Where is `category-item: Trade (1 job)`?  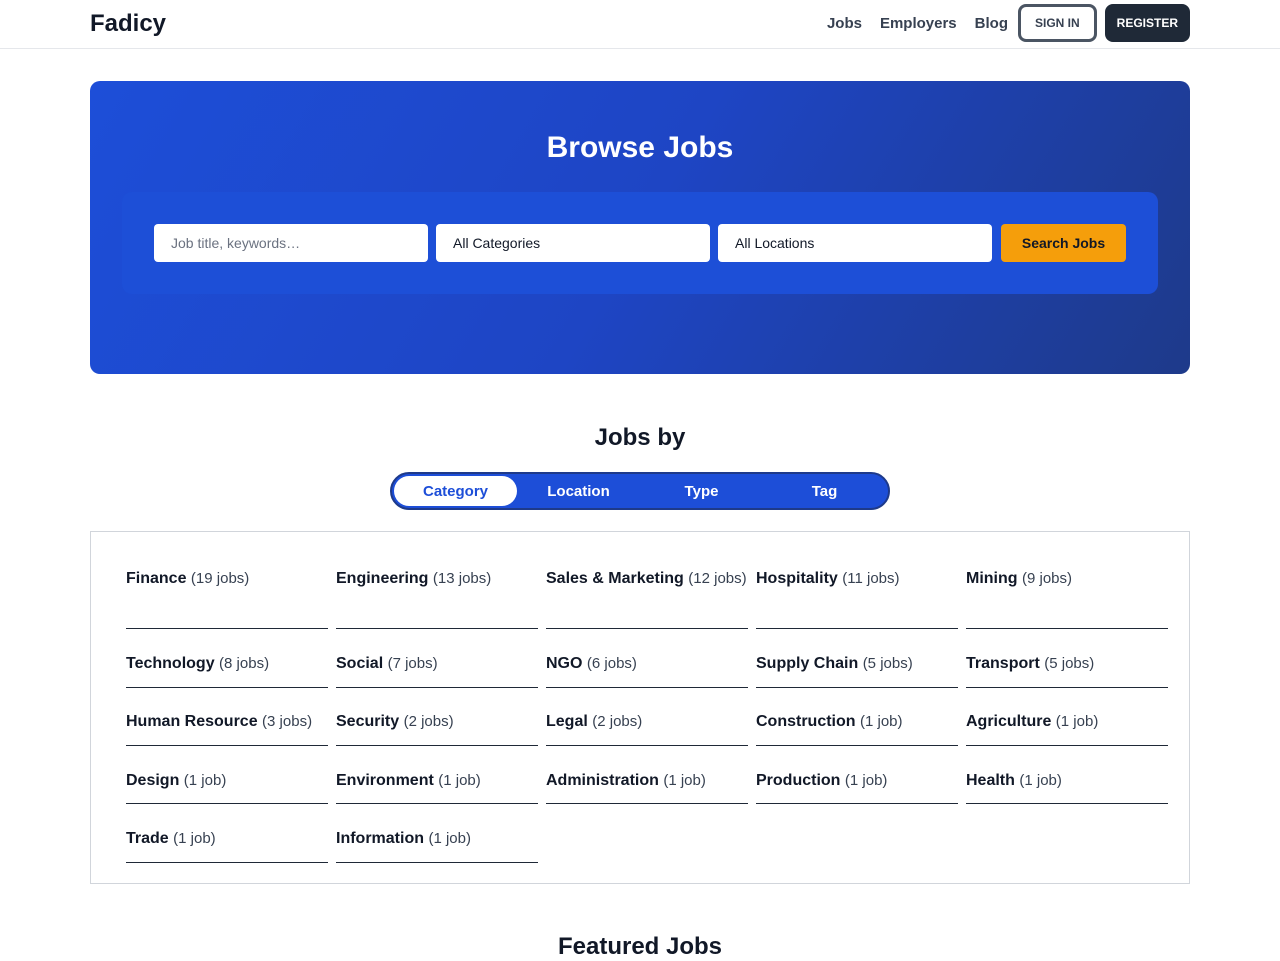 category-item: Trade (1 job) is located at coordinates (227, 844).